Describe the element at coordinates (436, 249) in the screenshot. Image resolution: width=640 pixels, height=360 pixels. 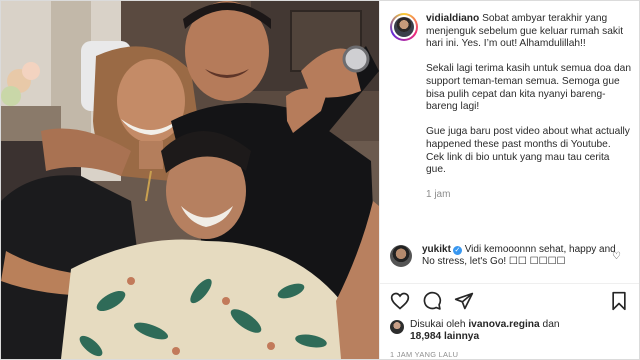
I see `commenter-username: yukikt` at that location.